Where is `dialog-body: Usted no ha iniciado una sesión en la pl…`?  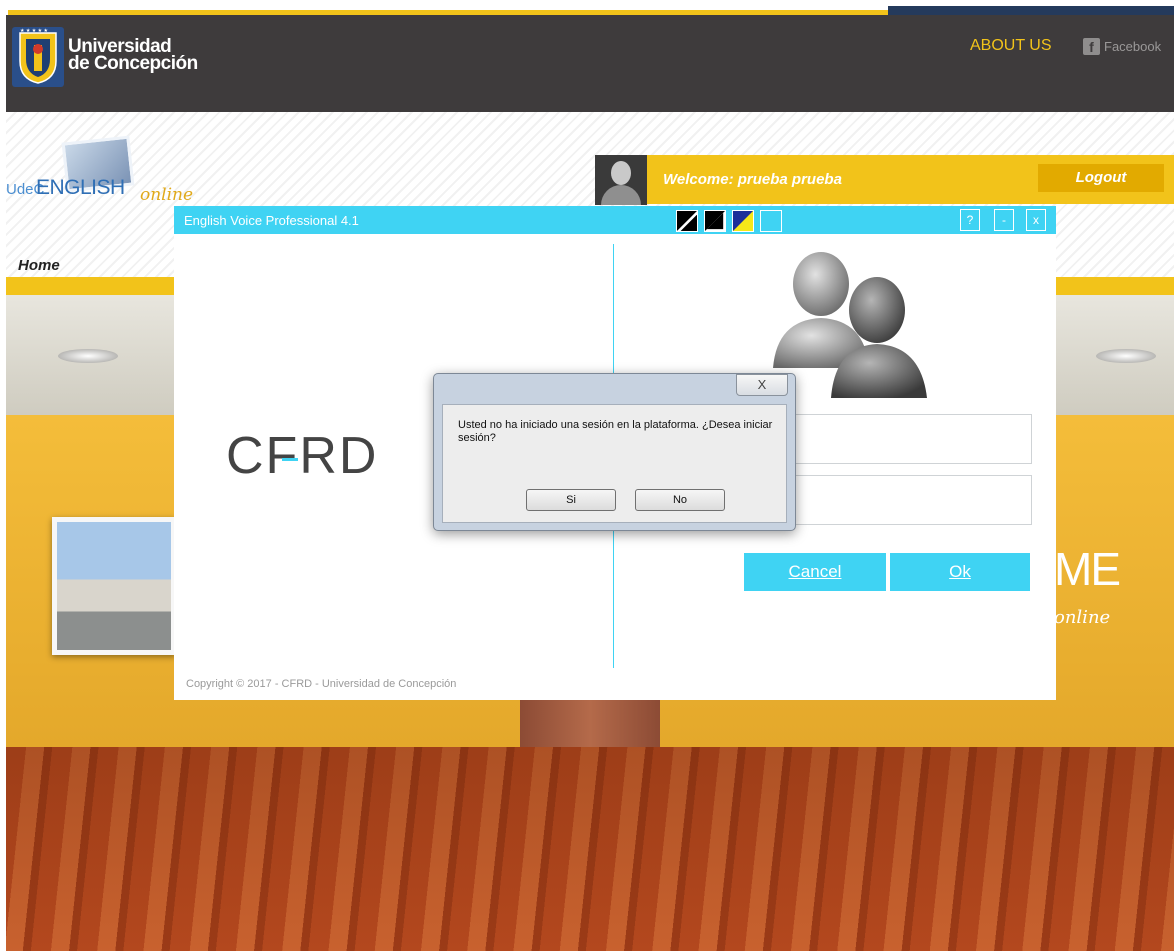
dialog-body: Usted no ha iniciado una sesión en la pl… is located at coordinates (614, 463).